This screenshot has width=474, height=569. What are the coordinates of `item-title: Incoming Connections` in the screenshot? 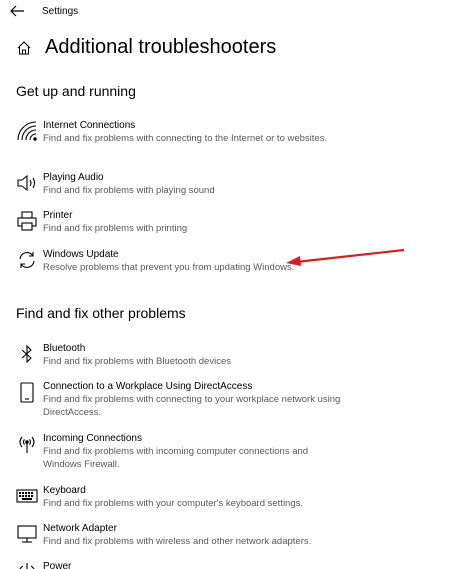 It's located at (92, 438).